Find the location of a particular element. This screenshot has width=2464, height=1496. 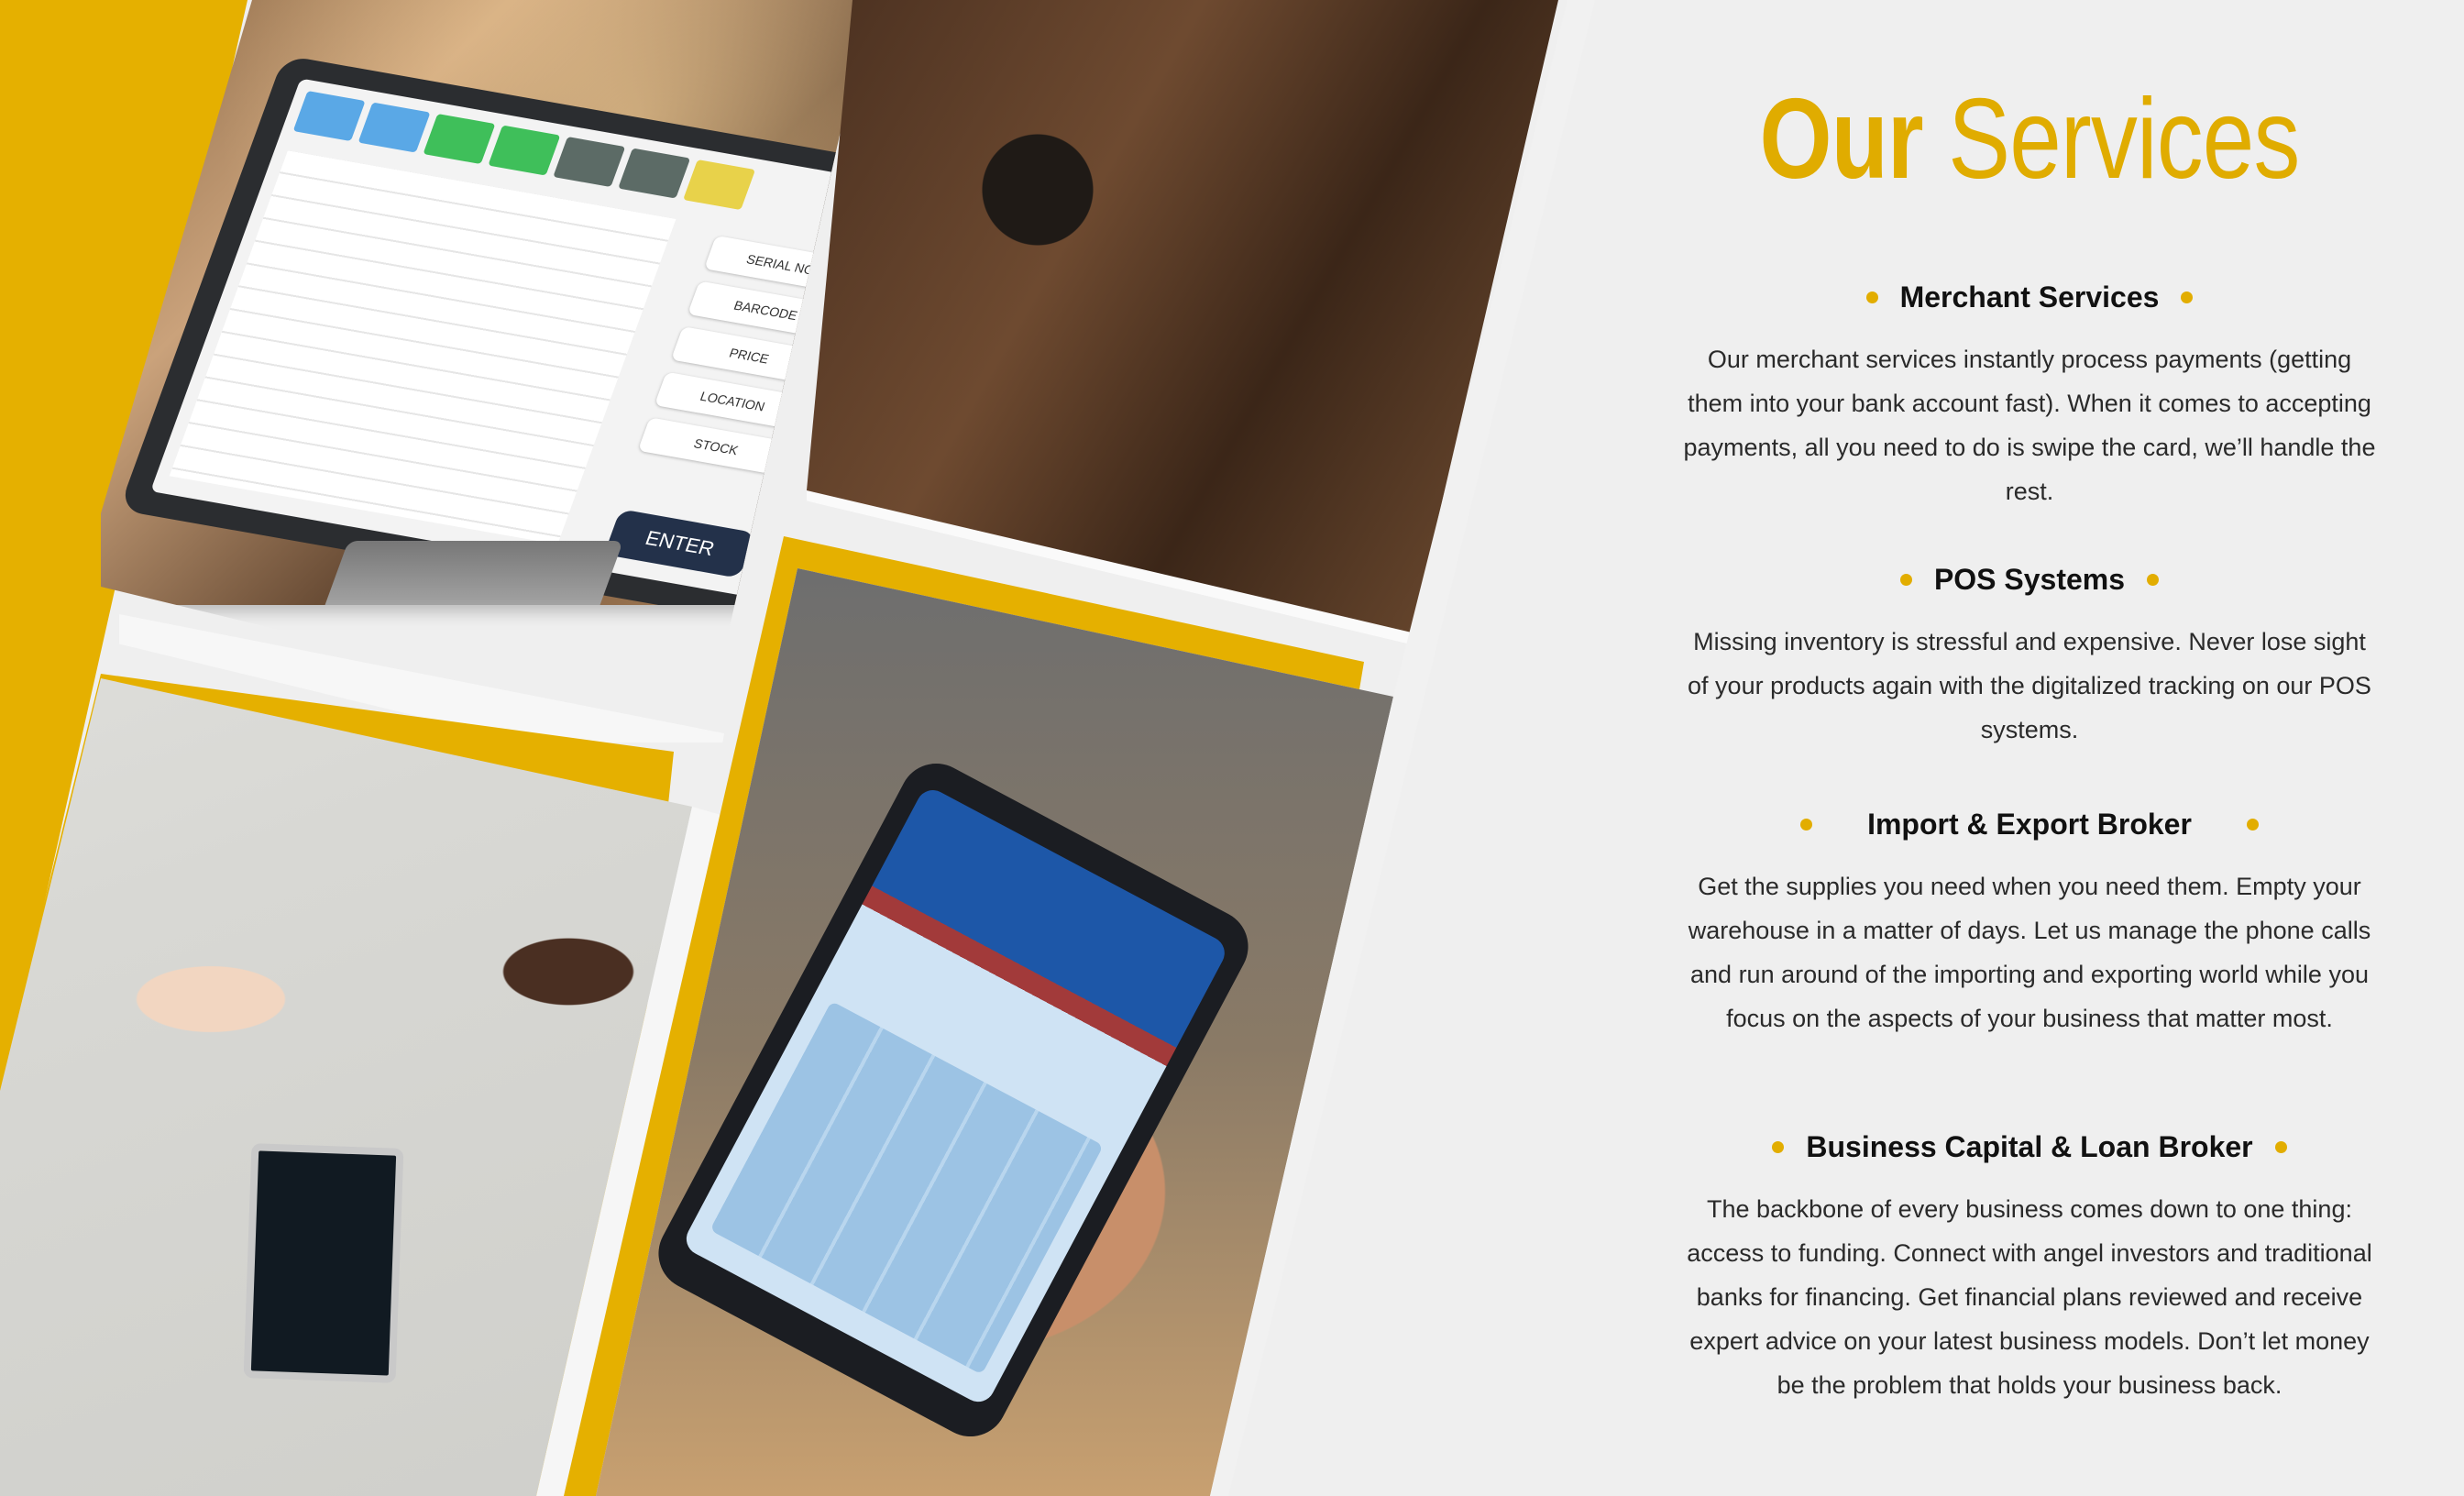

title-light: Services is located at coordinates (2124, 139).